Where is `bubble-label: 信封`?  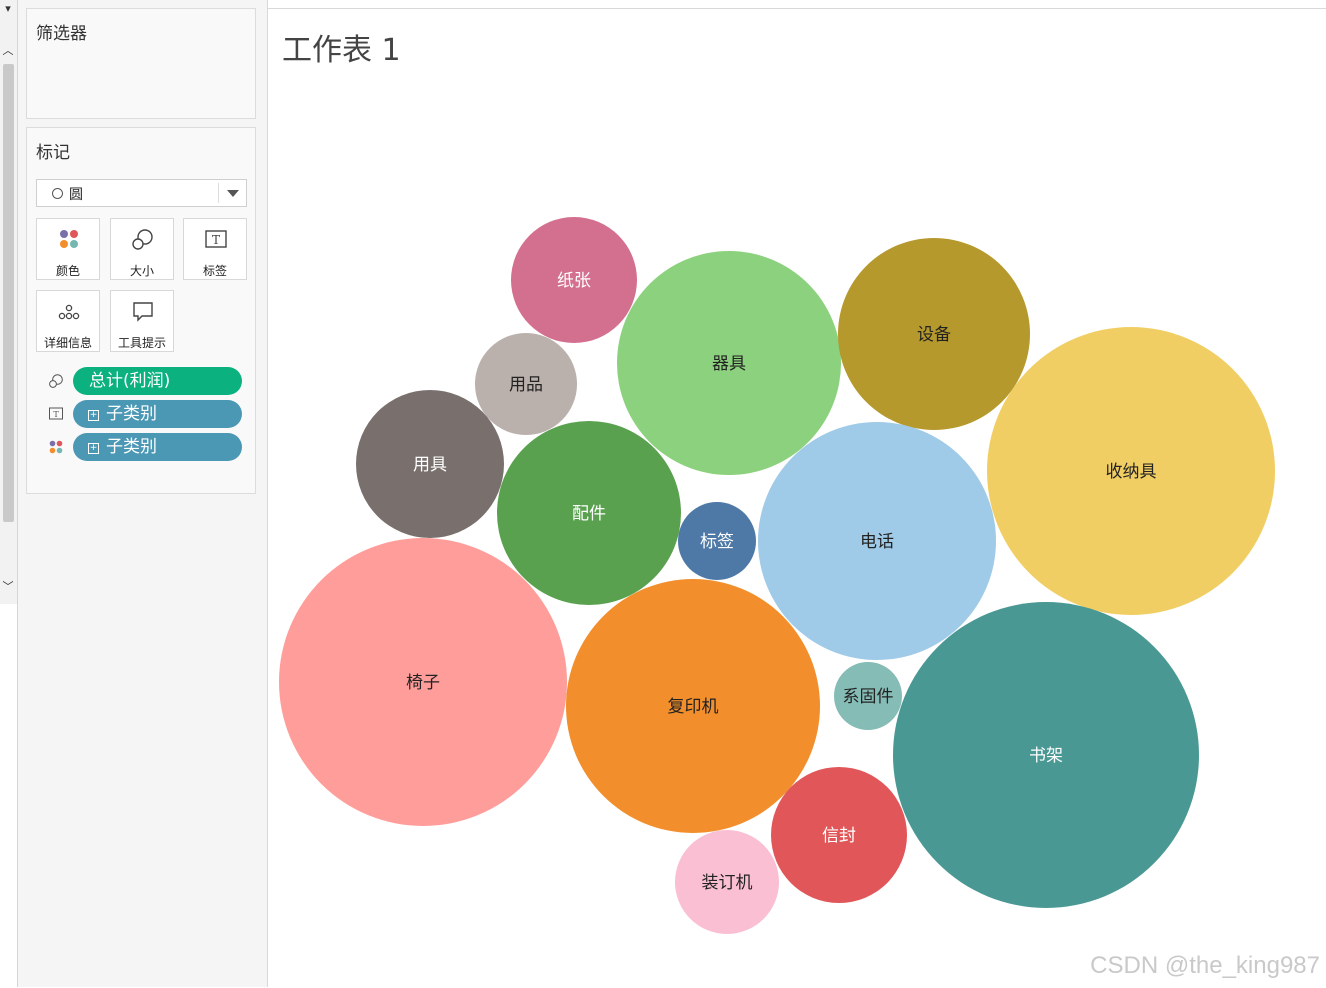
bubble-label: 信封 is located at coordinates (839, 836).